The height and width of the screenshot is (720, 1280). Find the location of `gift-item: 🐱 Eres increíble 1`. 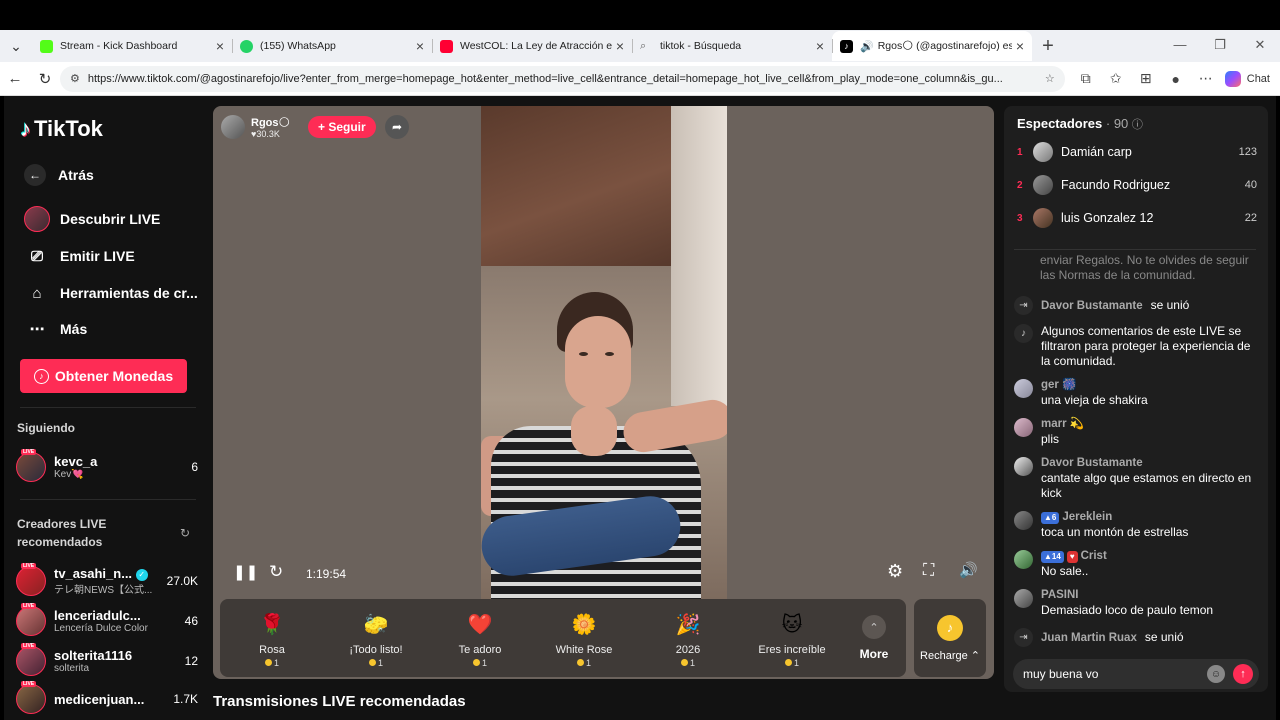

gift-item: 🐱 Eres increíble 1 is located at coordinates (792, 638).